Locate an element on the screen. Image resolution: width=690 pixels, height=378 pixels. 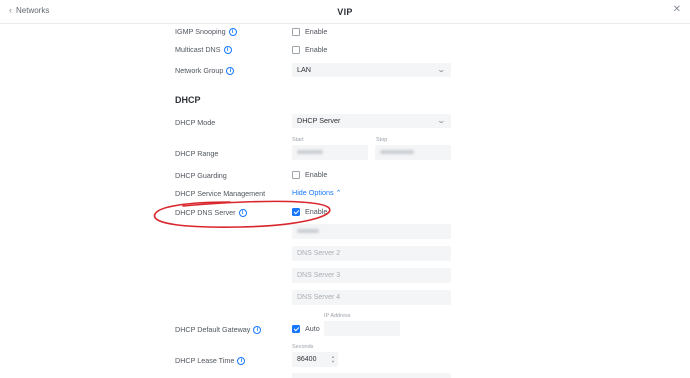
igmp-snooping-checkbox: Enable is located at coordinates (309, 31).